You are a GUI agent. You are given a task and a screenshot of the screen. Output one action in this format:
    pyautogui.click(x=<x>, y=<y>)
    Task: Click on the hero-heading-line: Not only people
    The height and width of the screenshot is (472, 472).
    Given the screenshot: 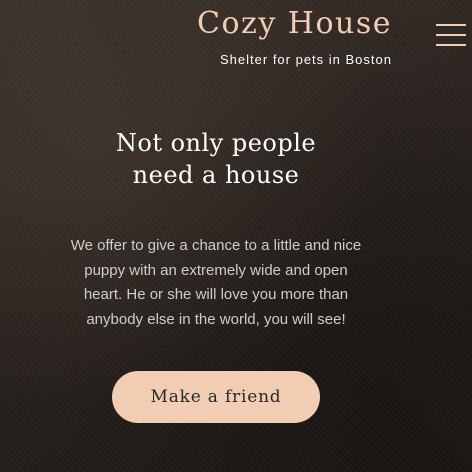 What is the action you would take?
    pyautogui.click(x=216, y=143)
    